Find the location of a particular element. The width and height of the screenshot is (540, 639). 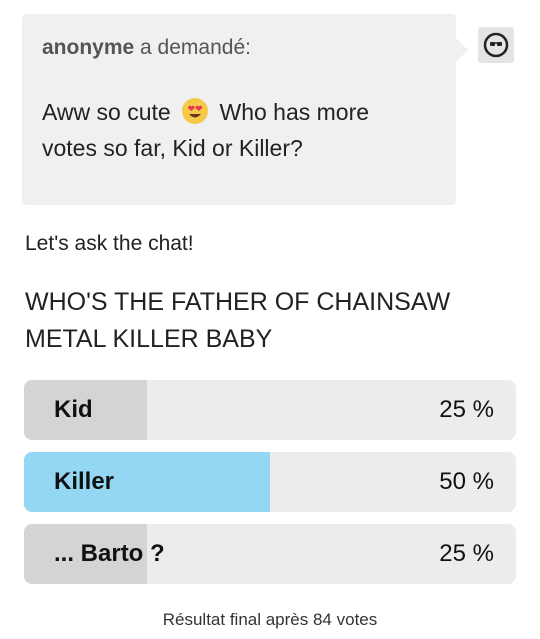

asked-label: a demandé: is located at coordinates (195, 47).